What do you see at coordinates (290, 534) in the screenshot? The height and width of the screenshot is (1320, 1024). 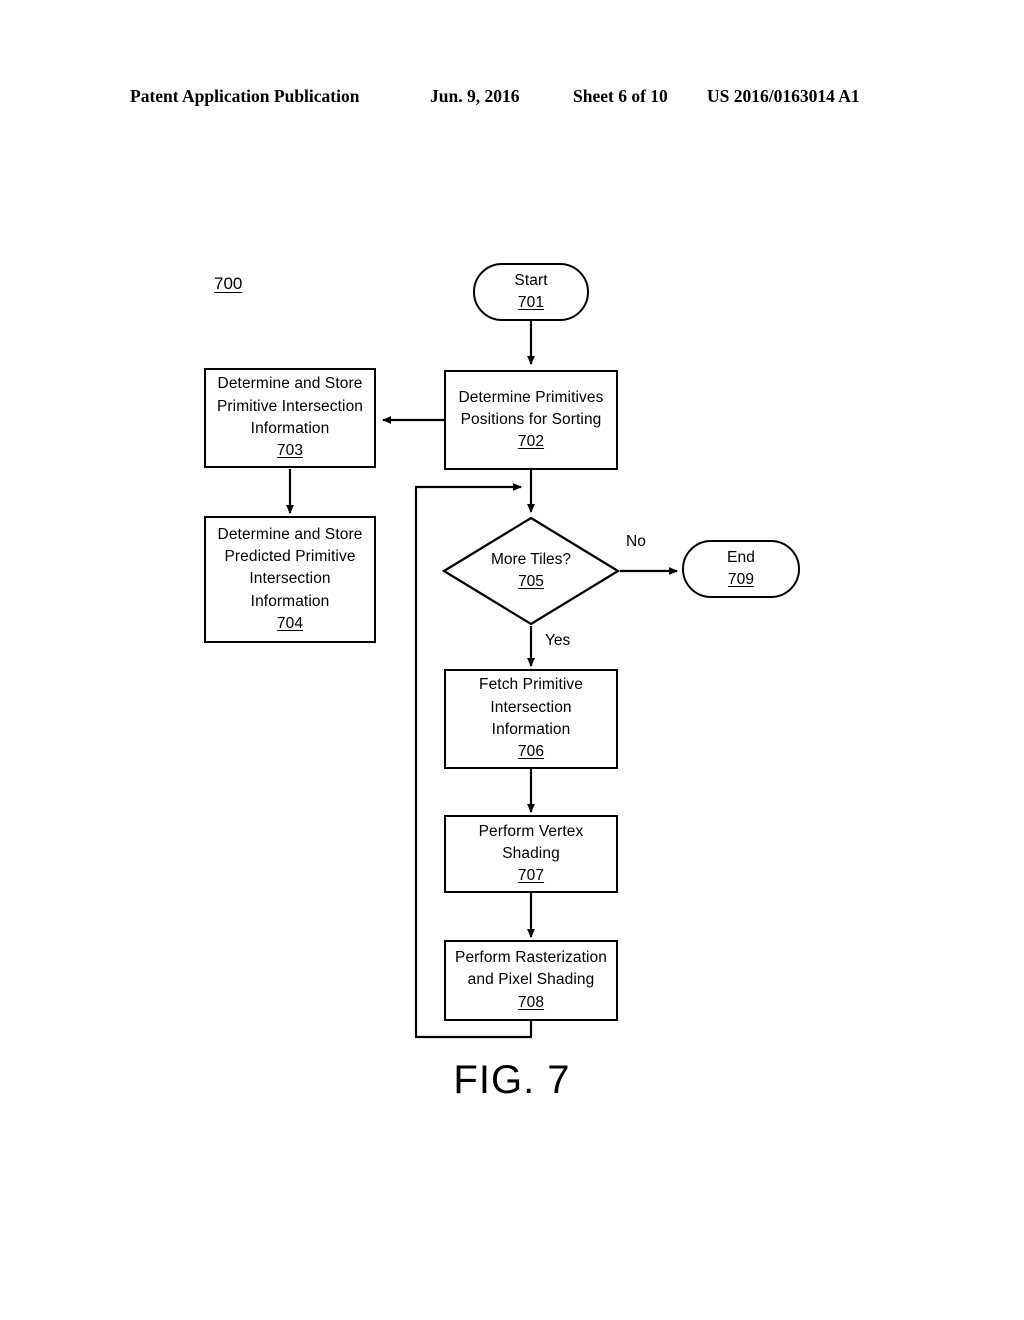 I see `node-704-line-0: Determine and Store` at bounding box center [290, 534].